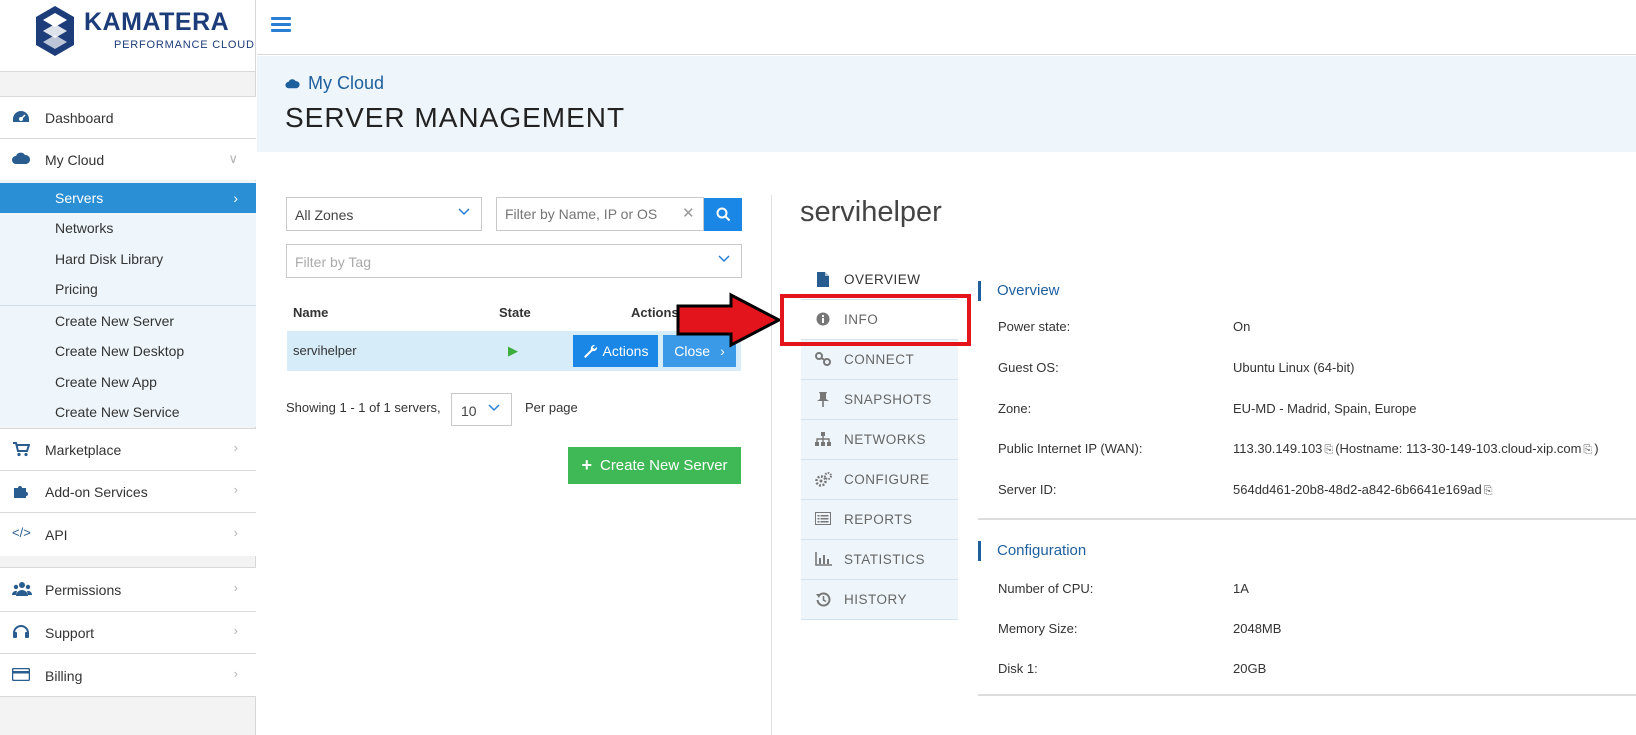 Image resolution: width=1636 pixels, height=735 pixels. I want to click on sidebar-item-billing: Billing ›, so click(128, 675).